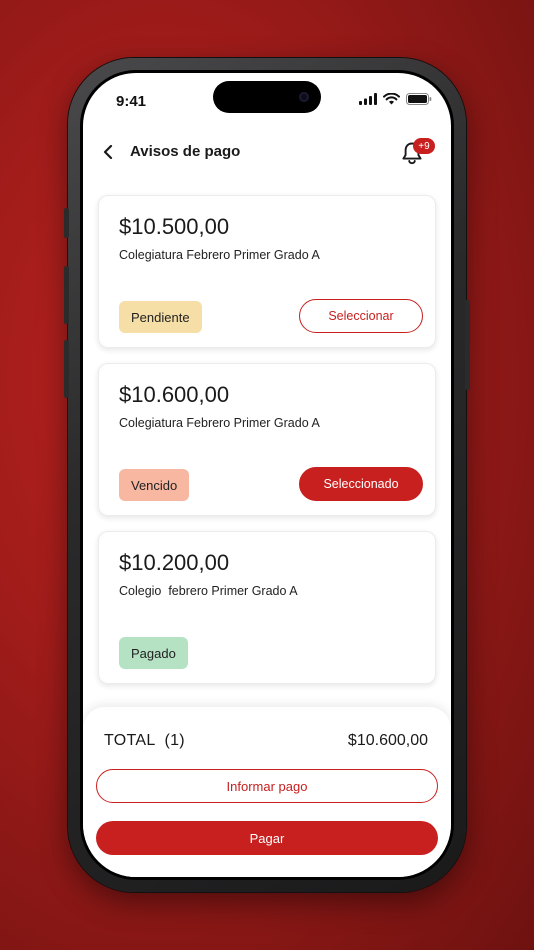 Image resolution: width=534 pixels, height=950 pixels. What do you see at coordinates (208, 591) in the screenshot?
I see `invoice-description: Colegio febrero Primer Grado A` at bounding box center [208, 591].